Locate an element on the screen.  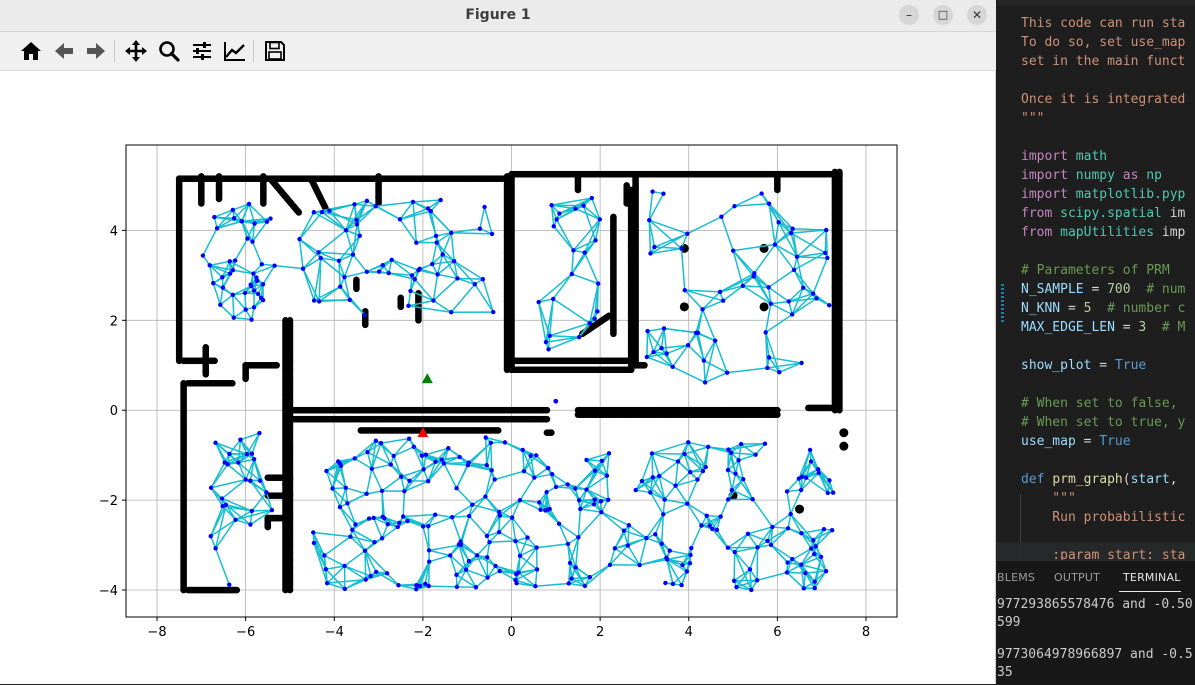
pan-icon is located at coordinates (136, 51).